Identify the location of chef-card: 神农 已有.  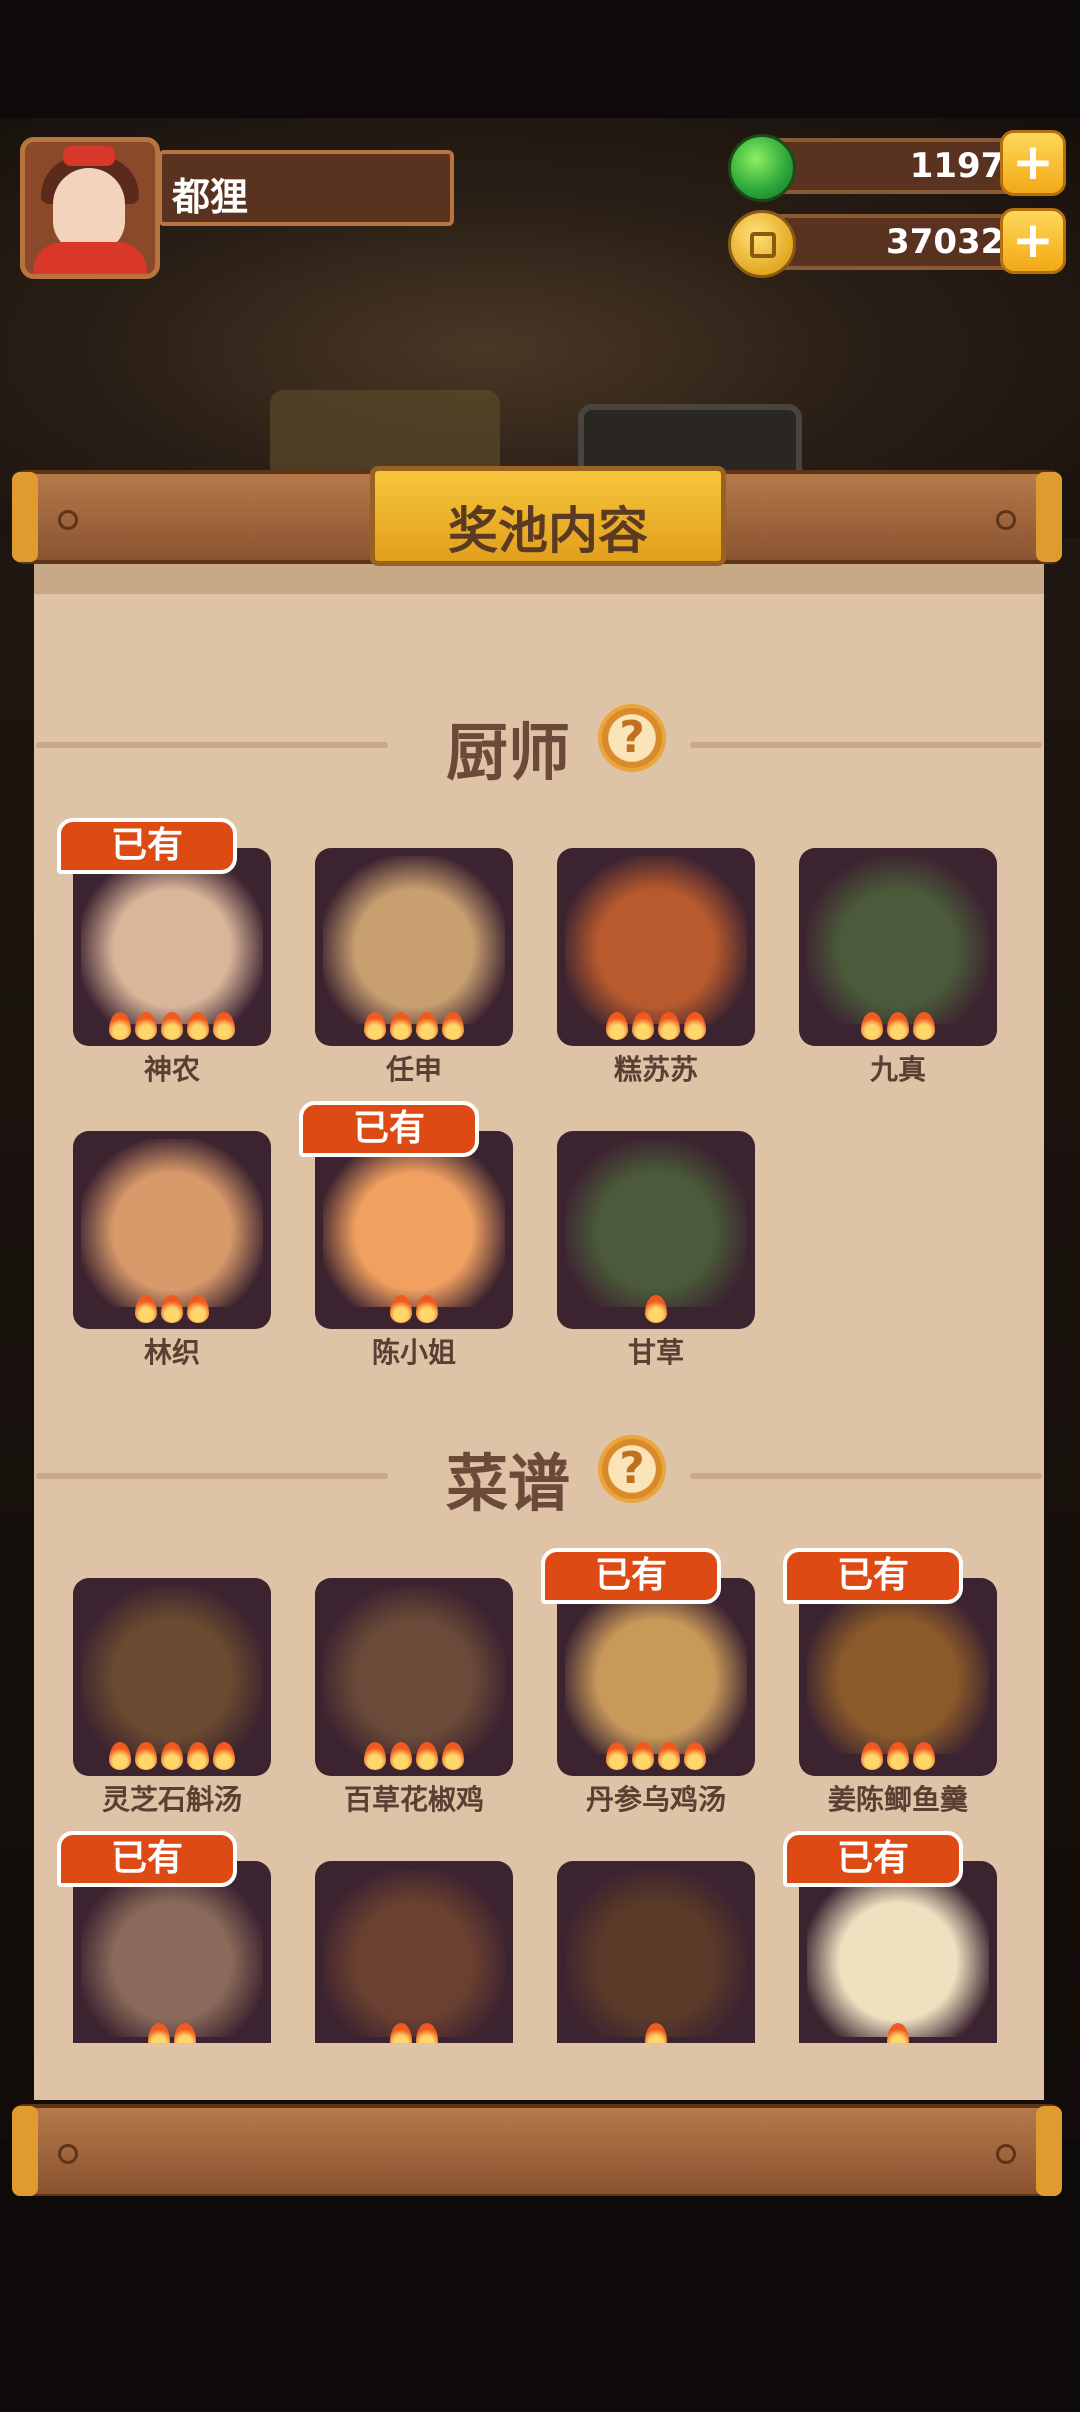
(164, 952).